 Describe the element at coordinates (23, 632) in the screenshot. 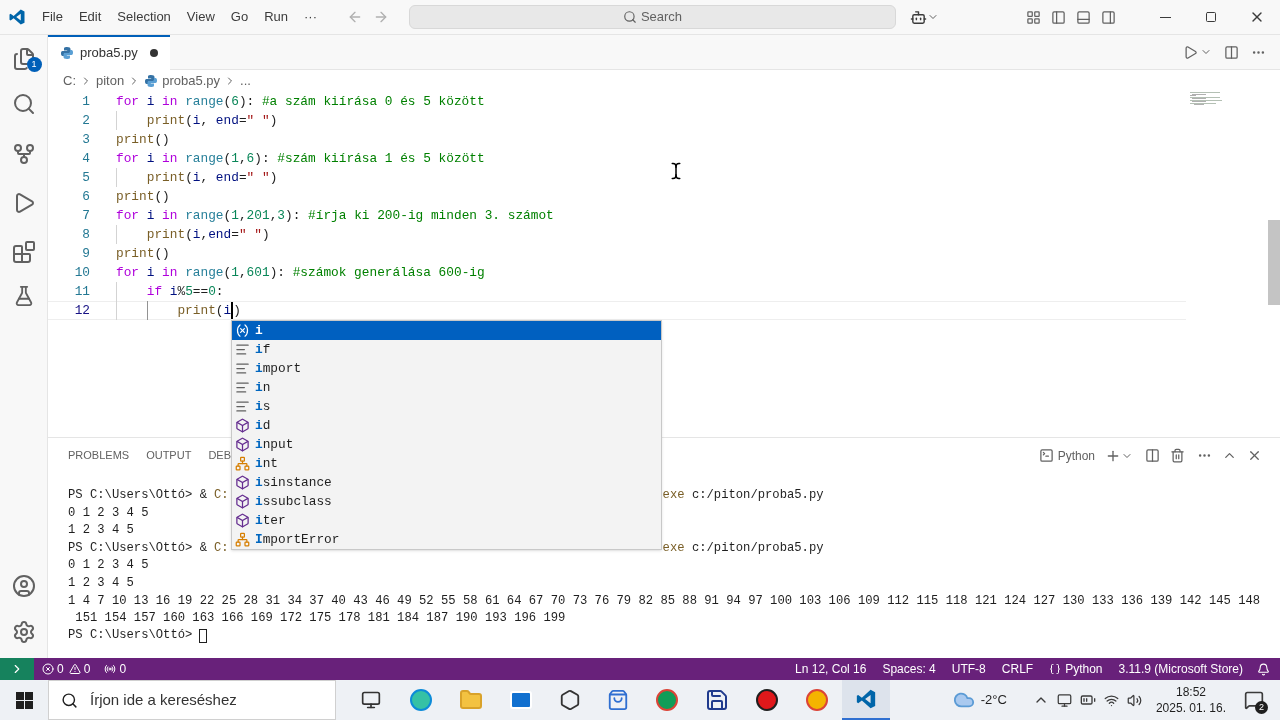

I see `settings-icon` at that location.